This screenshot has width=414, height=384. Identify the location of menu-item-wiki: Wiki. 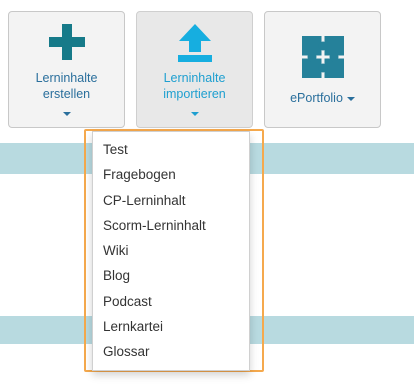
(171, 250).